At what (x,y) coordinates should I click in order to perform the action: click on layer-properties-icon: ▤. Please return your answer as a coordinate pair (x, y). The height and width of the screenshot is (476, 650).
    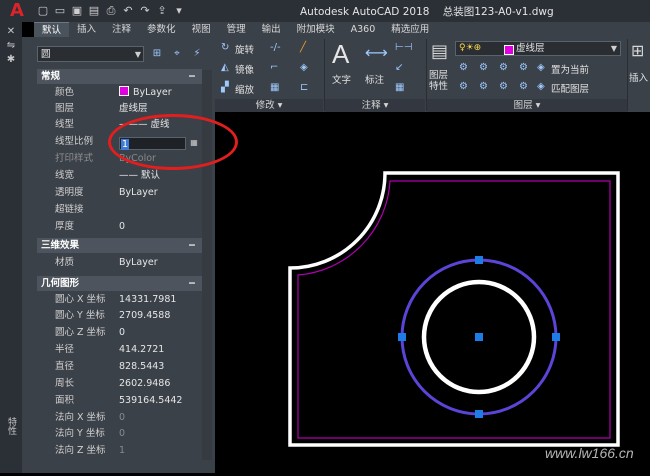
    Looking at the image, I should click on (439, 51).